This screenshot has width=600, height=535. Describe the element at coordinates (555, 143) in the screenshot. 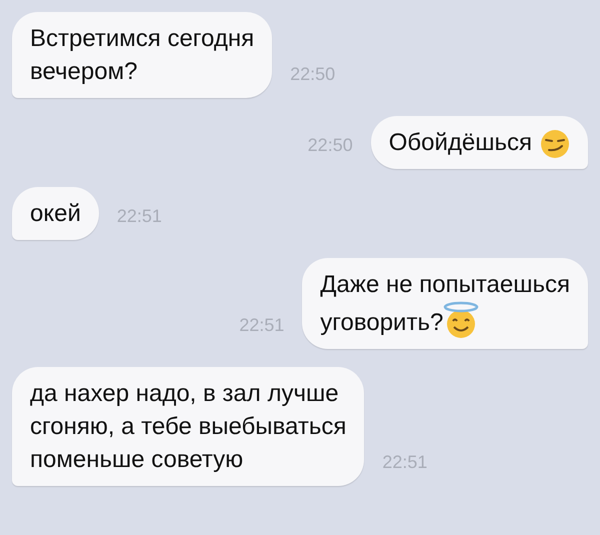

I see `smirking-face-icon` at that location.